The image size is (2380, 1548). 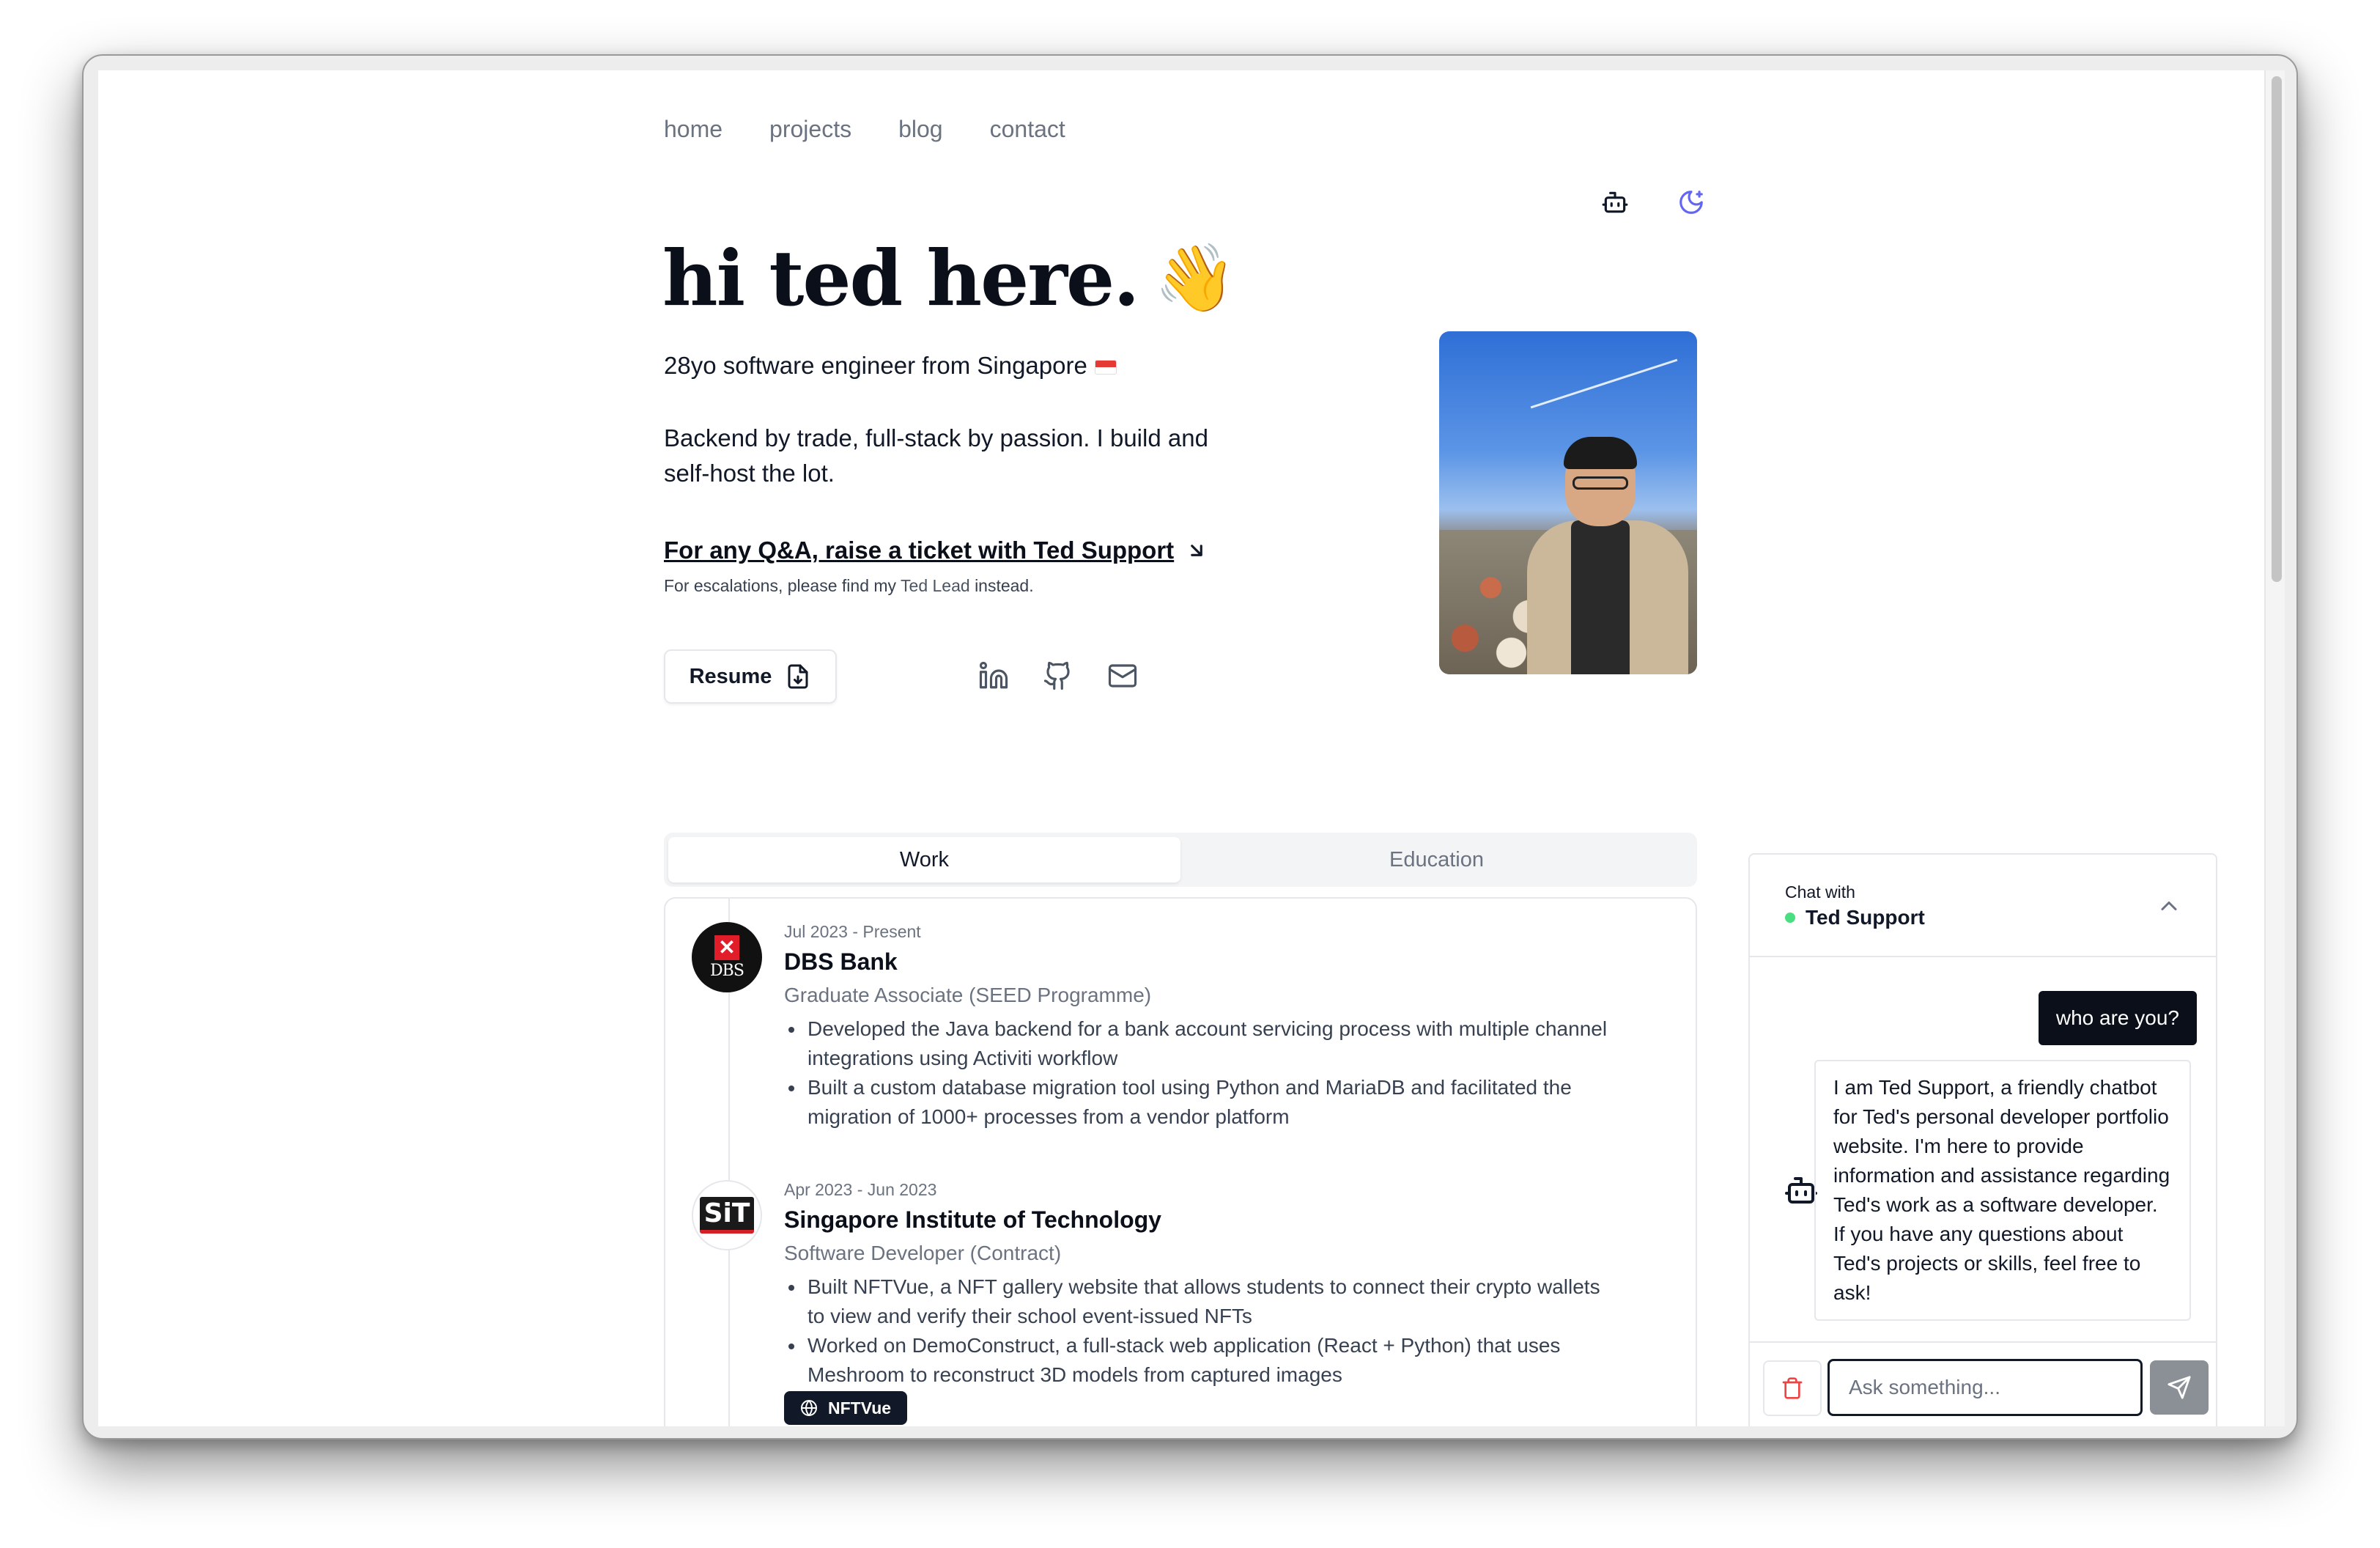 I want to click on nav-blog-link: blog, so click(x=920, y=129).